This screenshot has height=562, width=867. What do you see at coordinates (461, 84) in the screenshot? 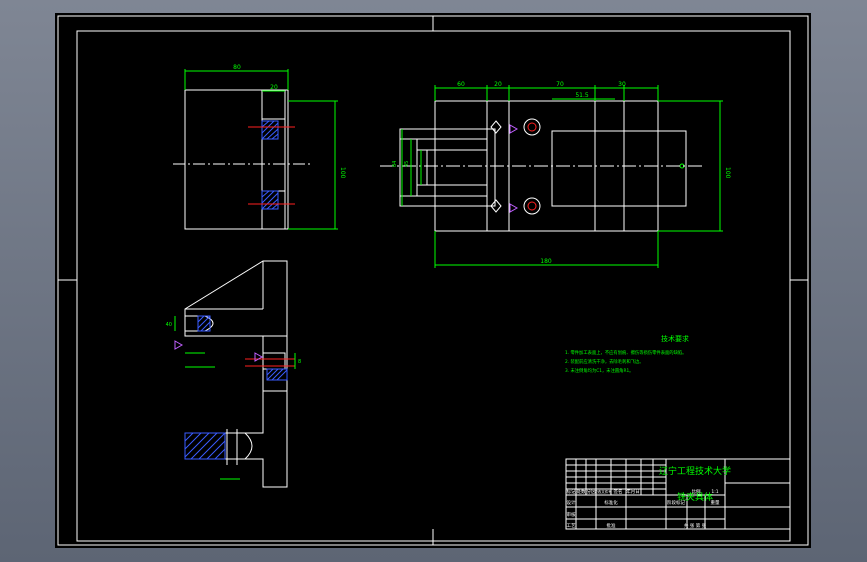
I see `dim-top-60: 60` at bounding box center [461, 84].